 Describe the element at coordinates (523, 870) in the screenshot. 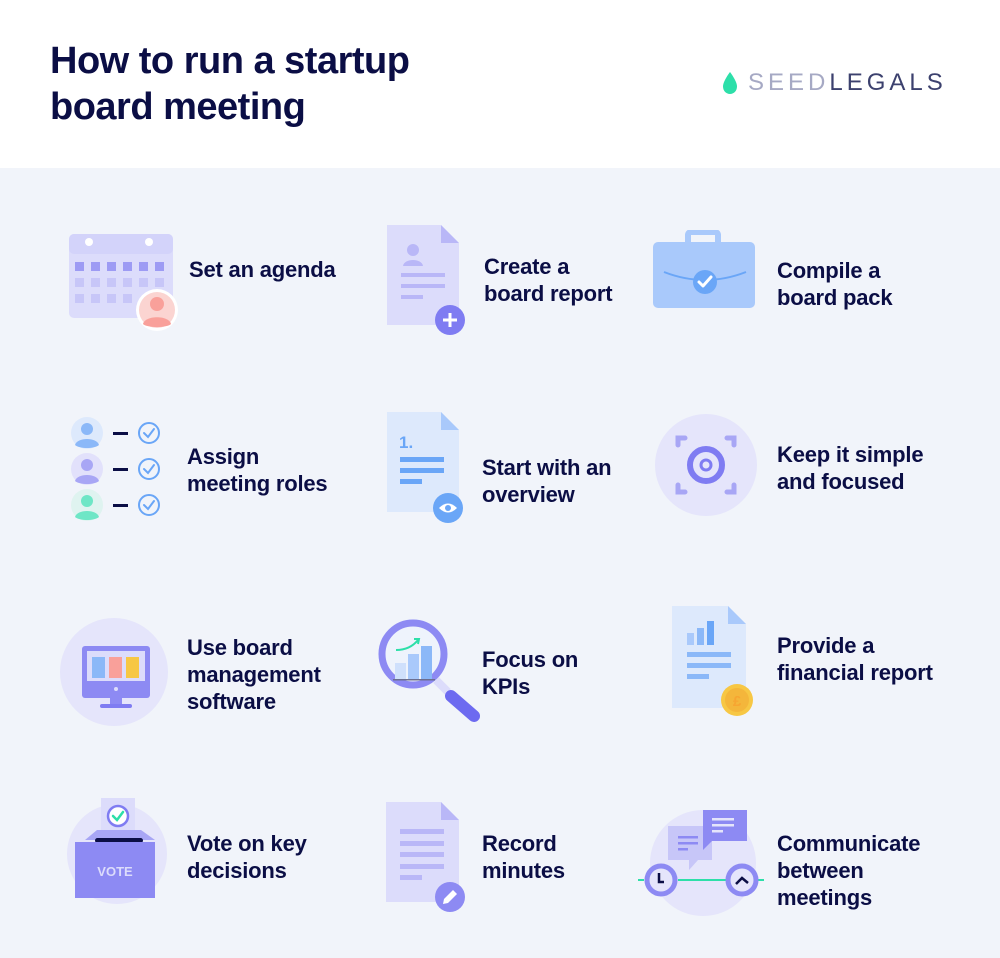

I see `label-line: minutes` at that location.